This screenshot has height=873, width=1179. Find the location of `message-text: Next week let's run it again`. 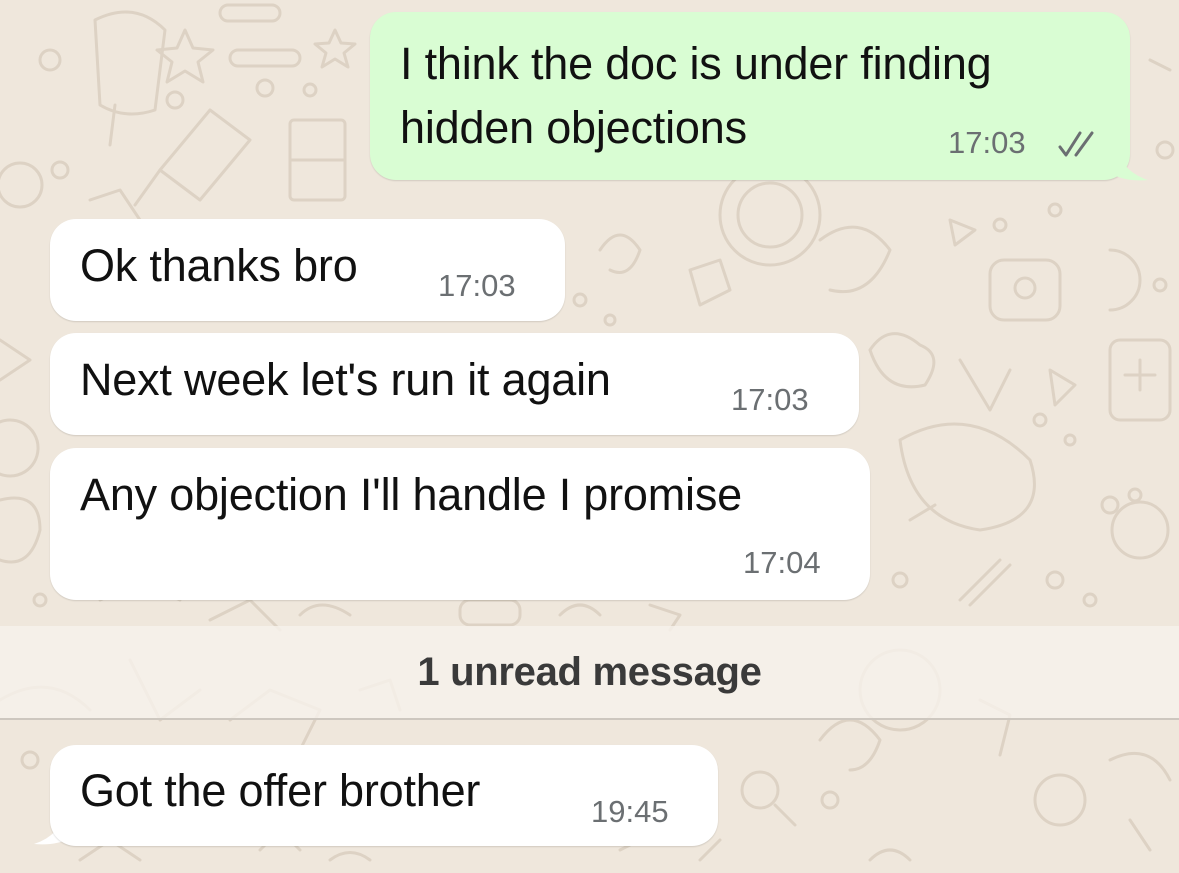

message-text: Next week let's run it again is located at coordinates (345, 379).